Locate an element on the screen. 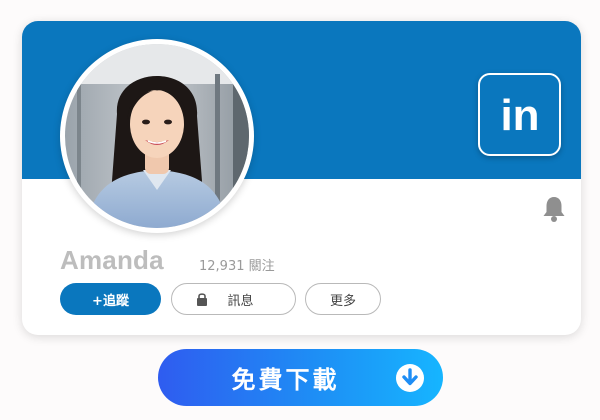  follower-count: 12,931 關注 is located at coordinates (237, 266).